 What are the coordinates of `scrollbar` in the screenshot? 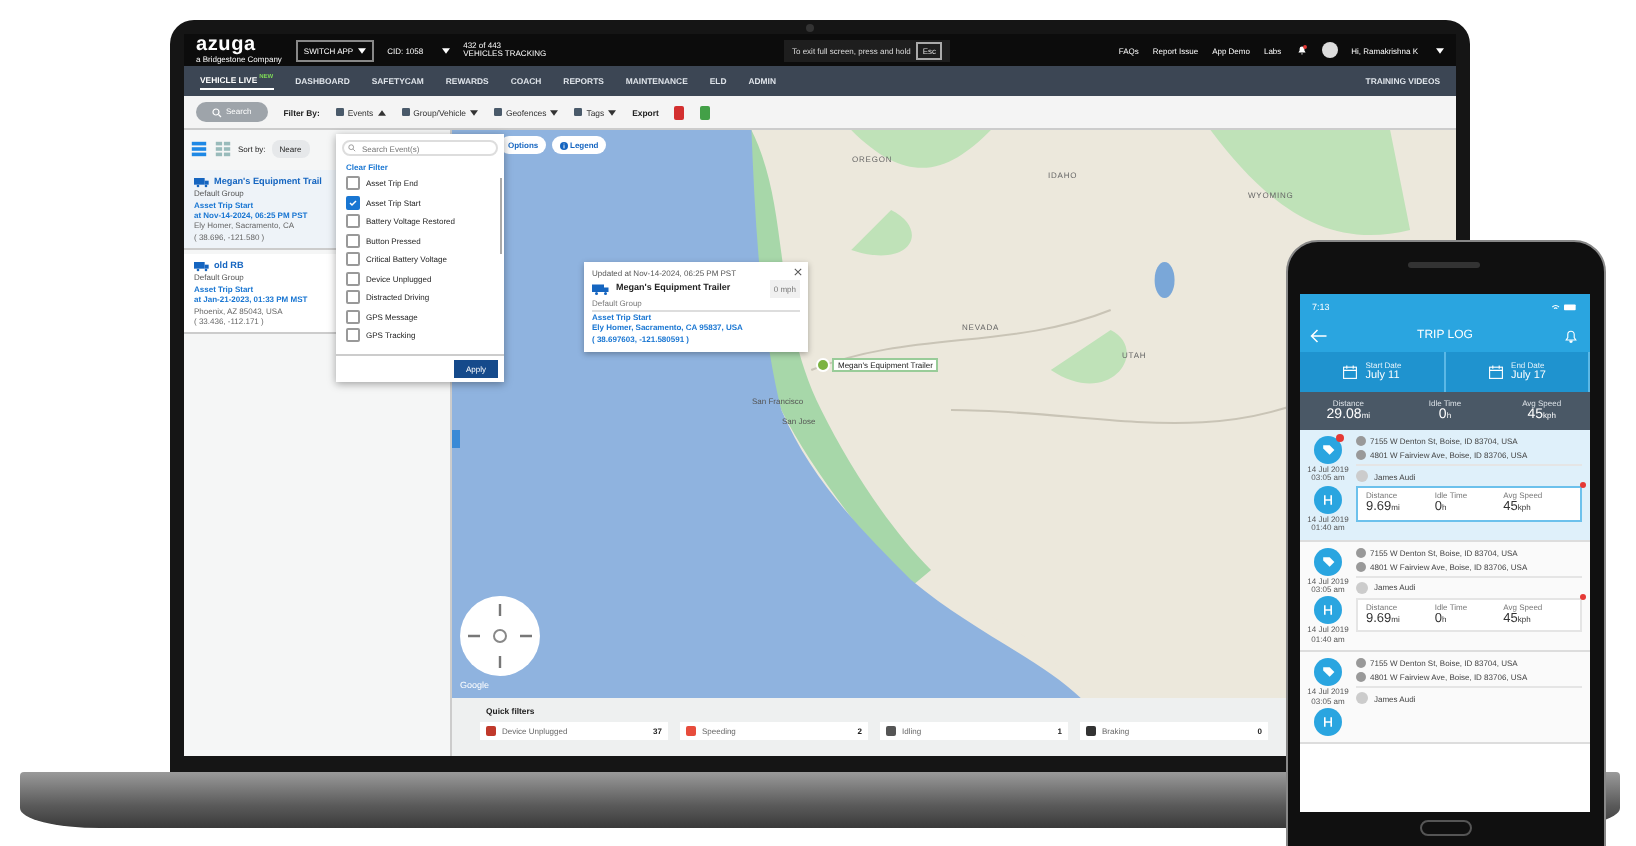 It's located at (500, 216).